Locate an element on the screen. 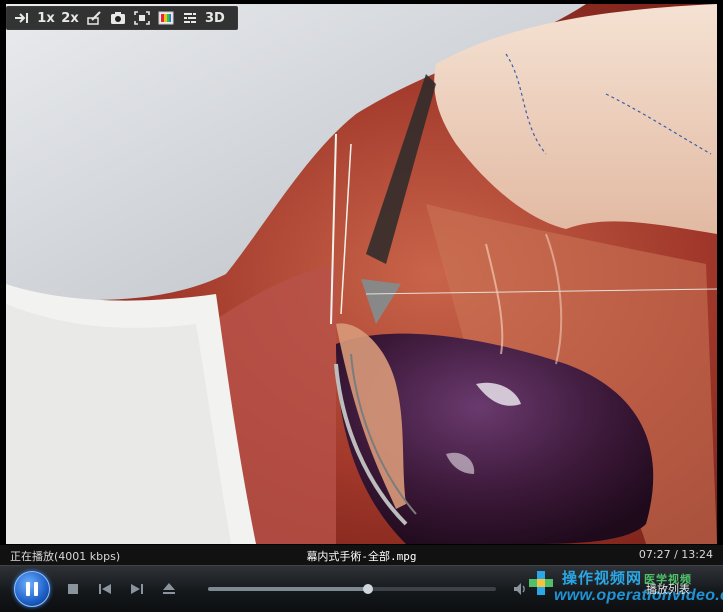 This screenshot has height=612, width=723. stop-icon is located at coordinates (73, 589).